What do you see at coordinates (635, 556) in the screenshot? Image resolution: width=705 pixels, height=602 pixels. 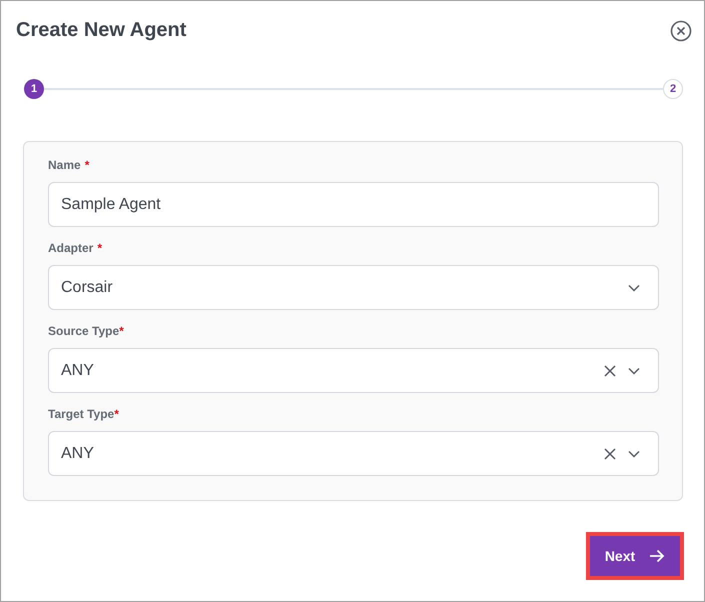 I see `next-button: Next` at bounding box center [635, 556].